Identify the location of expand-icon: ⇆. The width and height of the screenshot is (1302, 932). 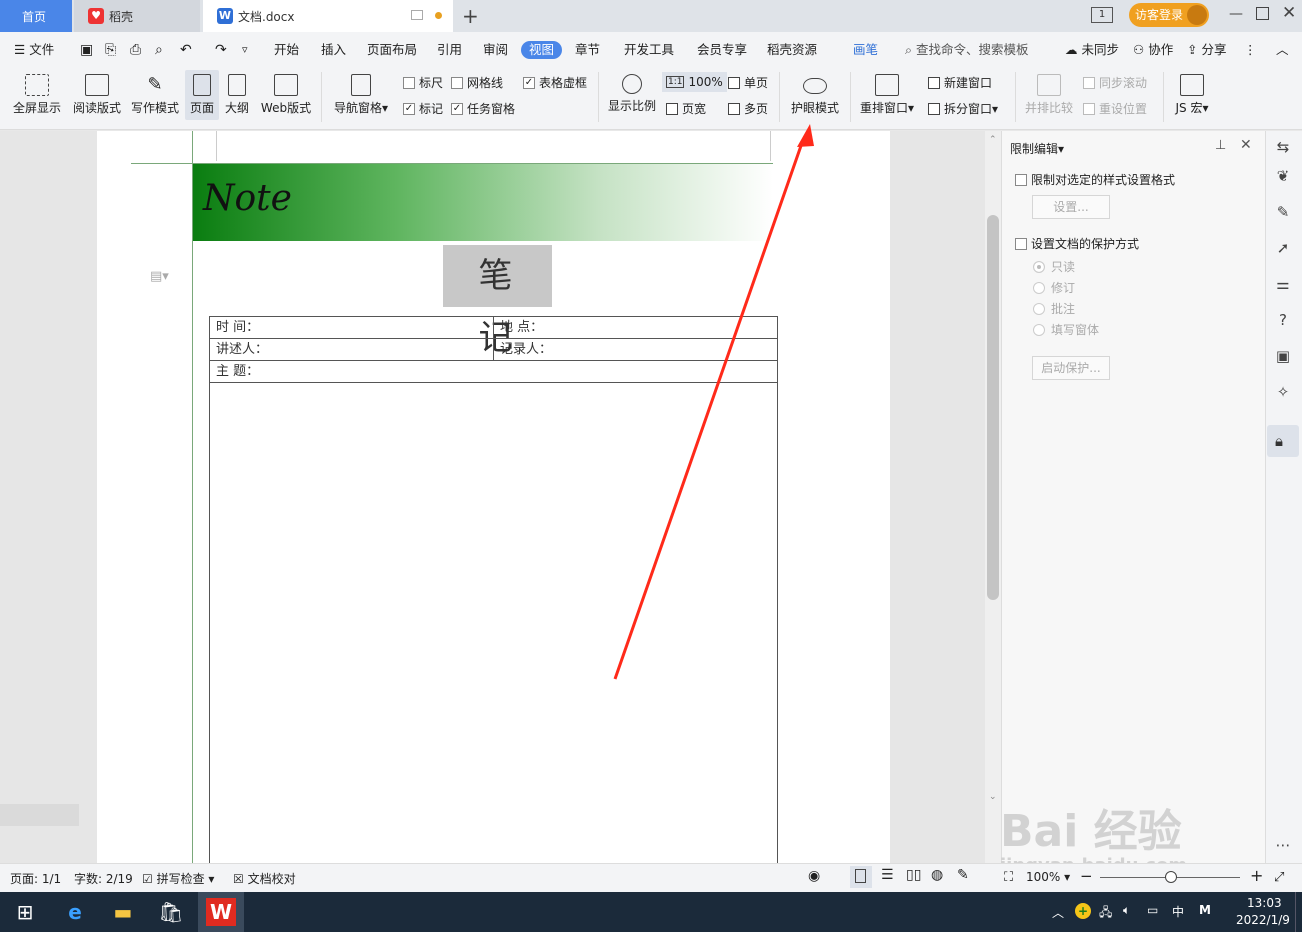
(1283, 147).